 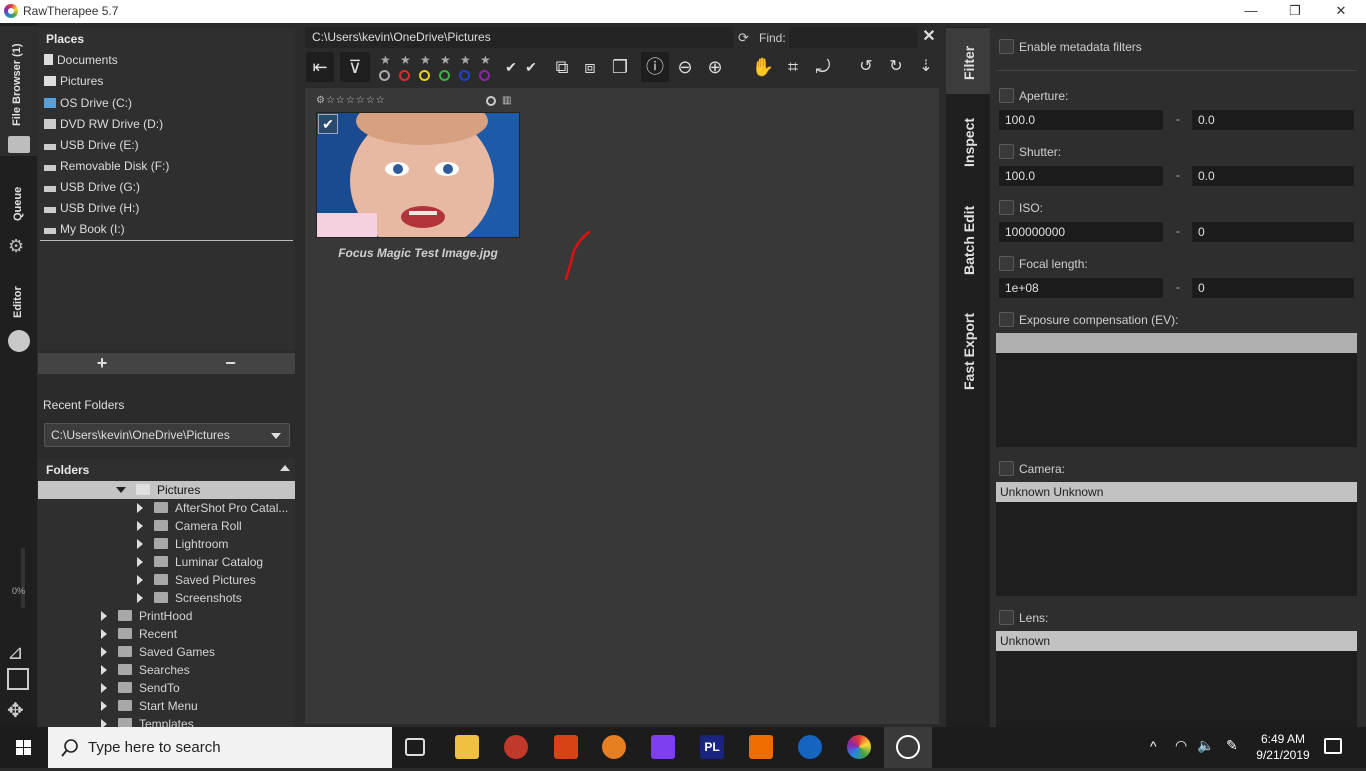 What do you see at coordinates (404, 75) in the screenshot?
I see `color-label-red-icon` at bounding box center [404, 75].